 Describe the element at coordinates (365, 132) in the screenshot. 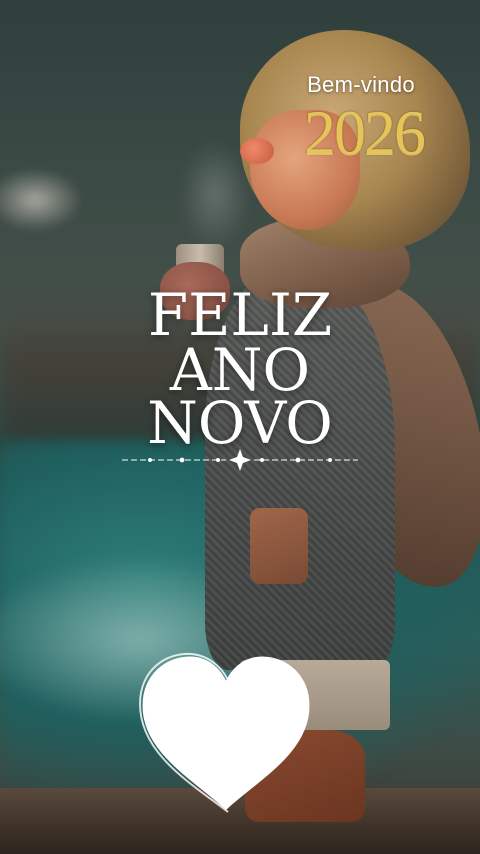

I see `year-text: 2026` at that location.